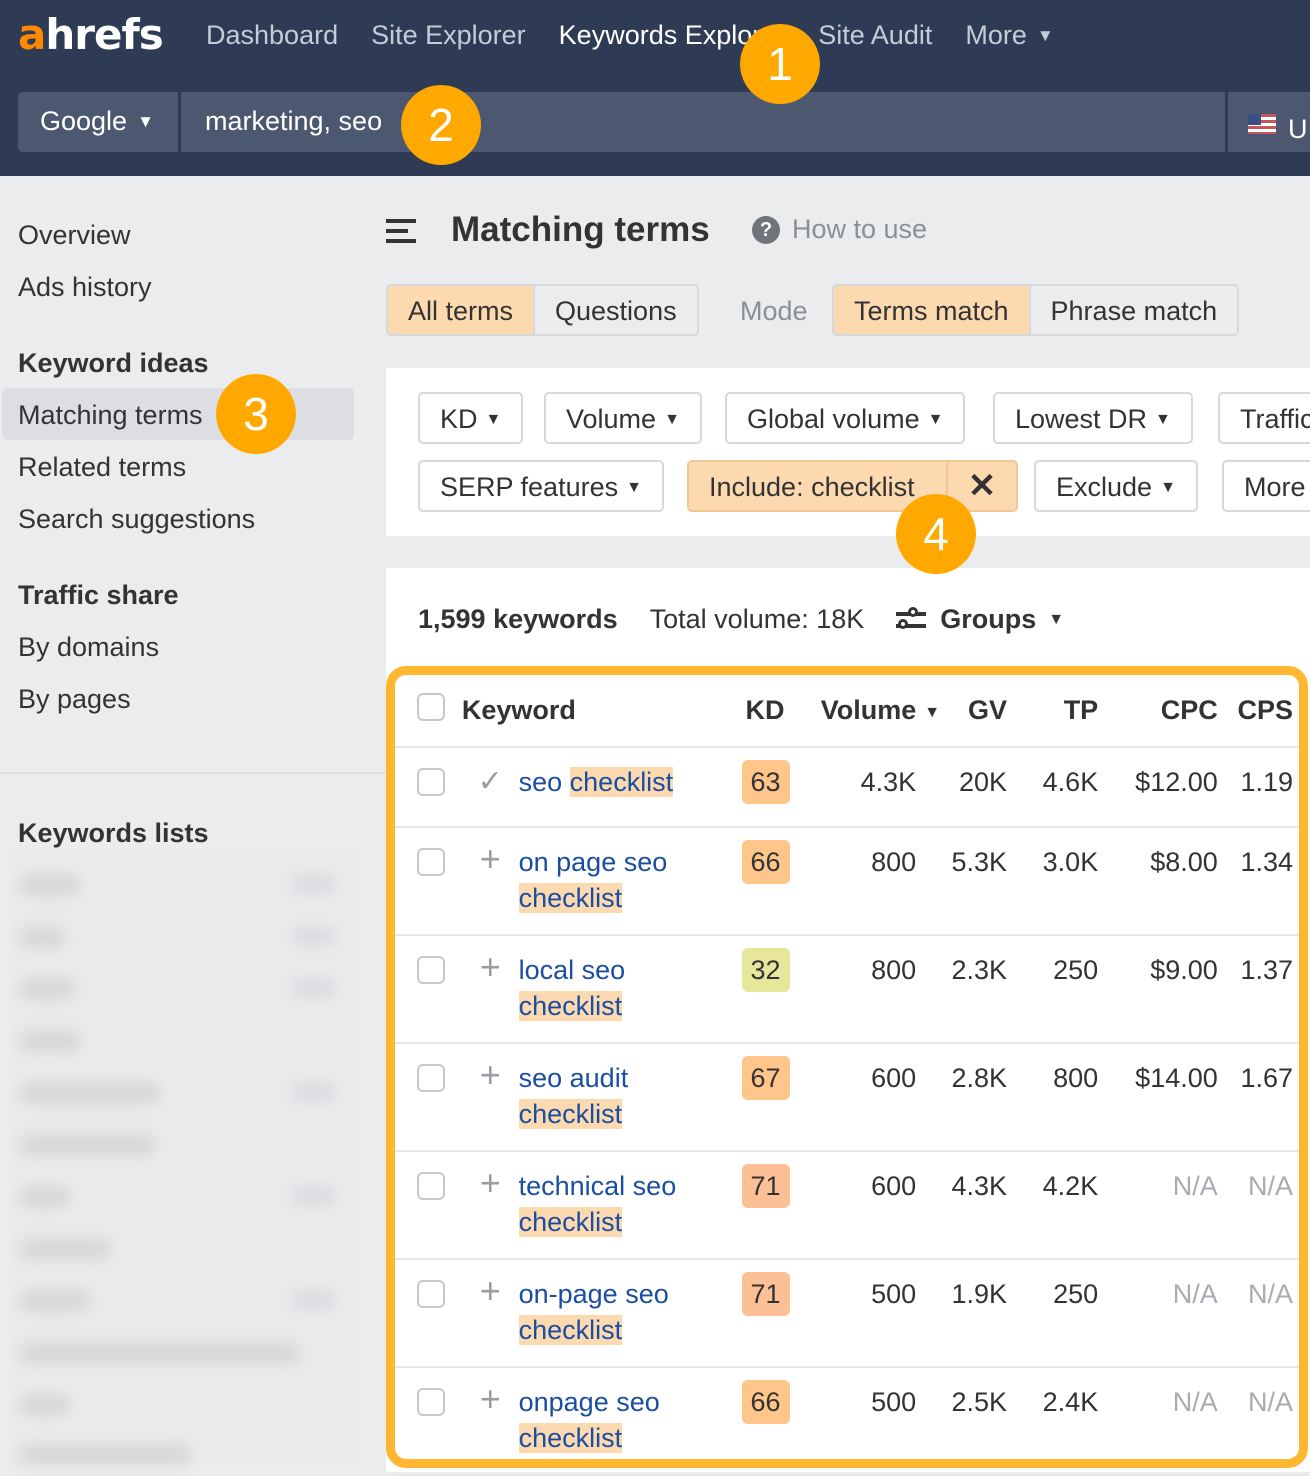  I want to click on keyword-link: technical seo checklist, so click(618, 1204).